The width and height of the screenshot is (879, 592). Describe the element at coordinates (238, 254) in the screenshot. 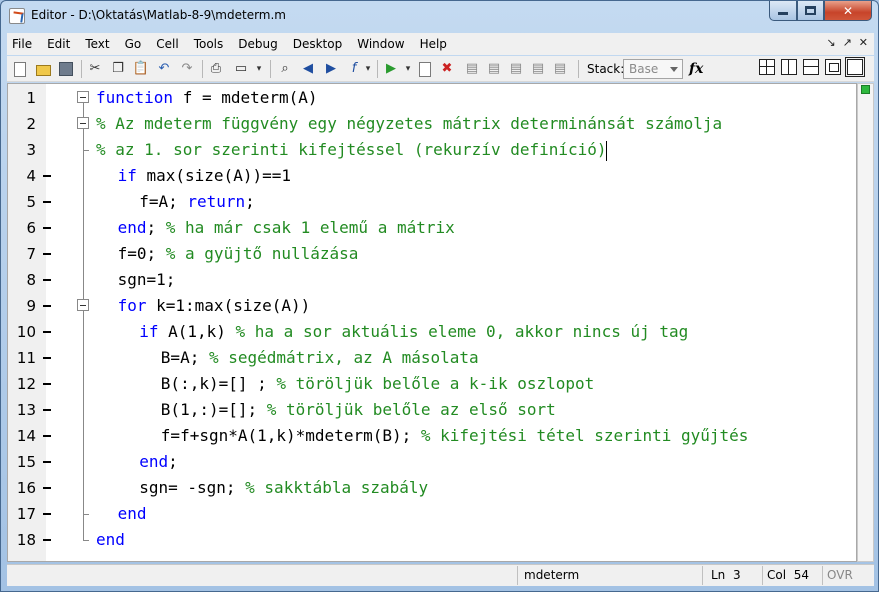

I see `code-text: f=0; % a gyüjtő nullázása` at that location.